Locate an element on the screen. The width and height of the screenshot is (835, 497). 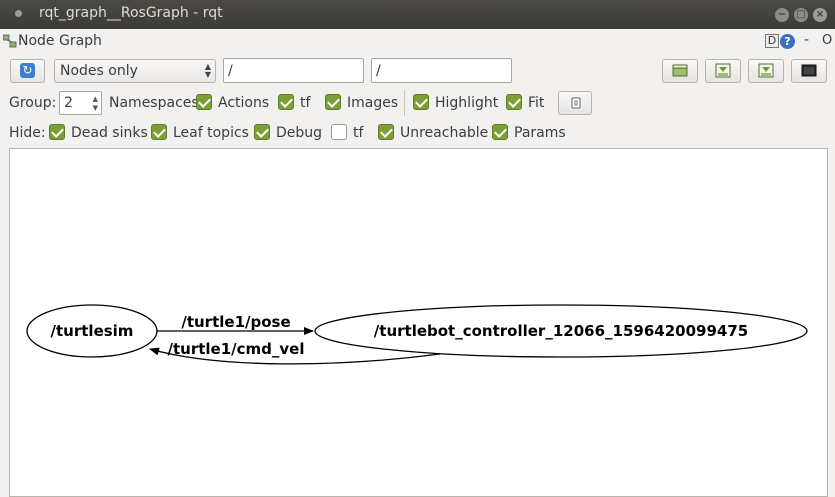
namespaces-label: Namespaces is located at coordinates (154, 103).